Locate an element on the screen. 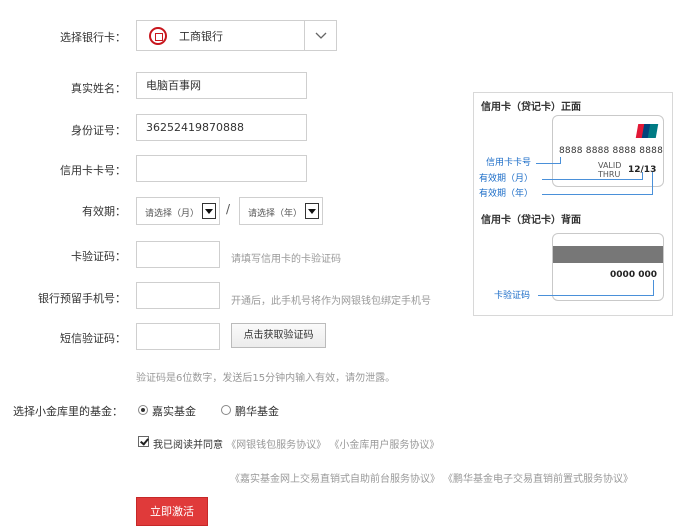 The width and height of the screenshot is (684, 531). expiry-month-select: 请选择（月） is located at coordinates (178, 211).